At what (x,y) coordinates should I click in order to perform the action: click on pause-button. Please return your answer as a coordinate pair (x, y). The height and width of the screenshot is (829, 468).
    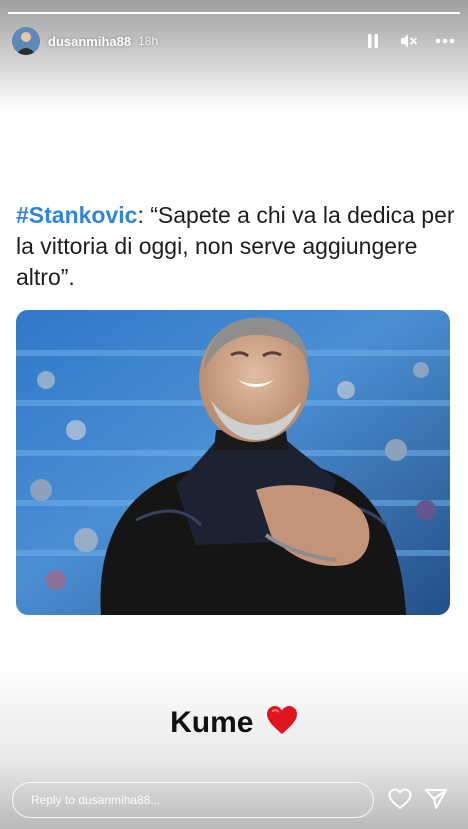
    Looking at the image, I should click on (373, 41).